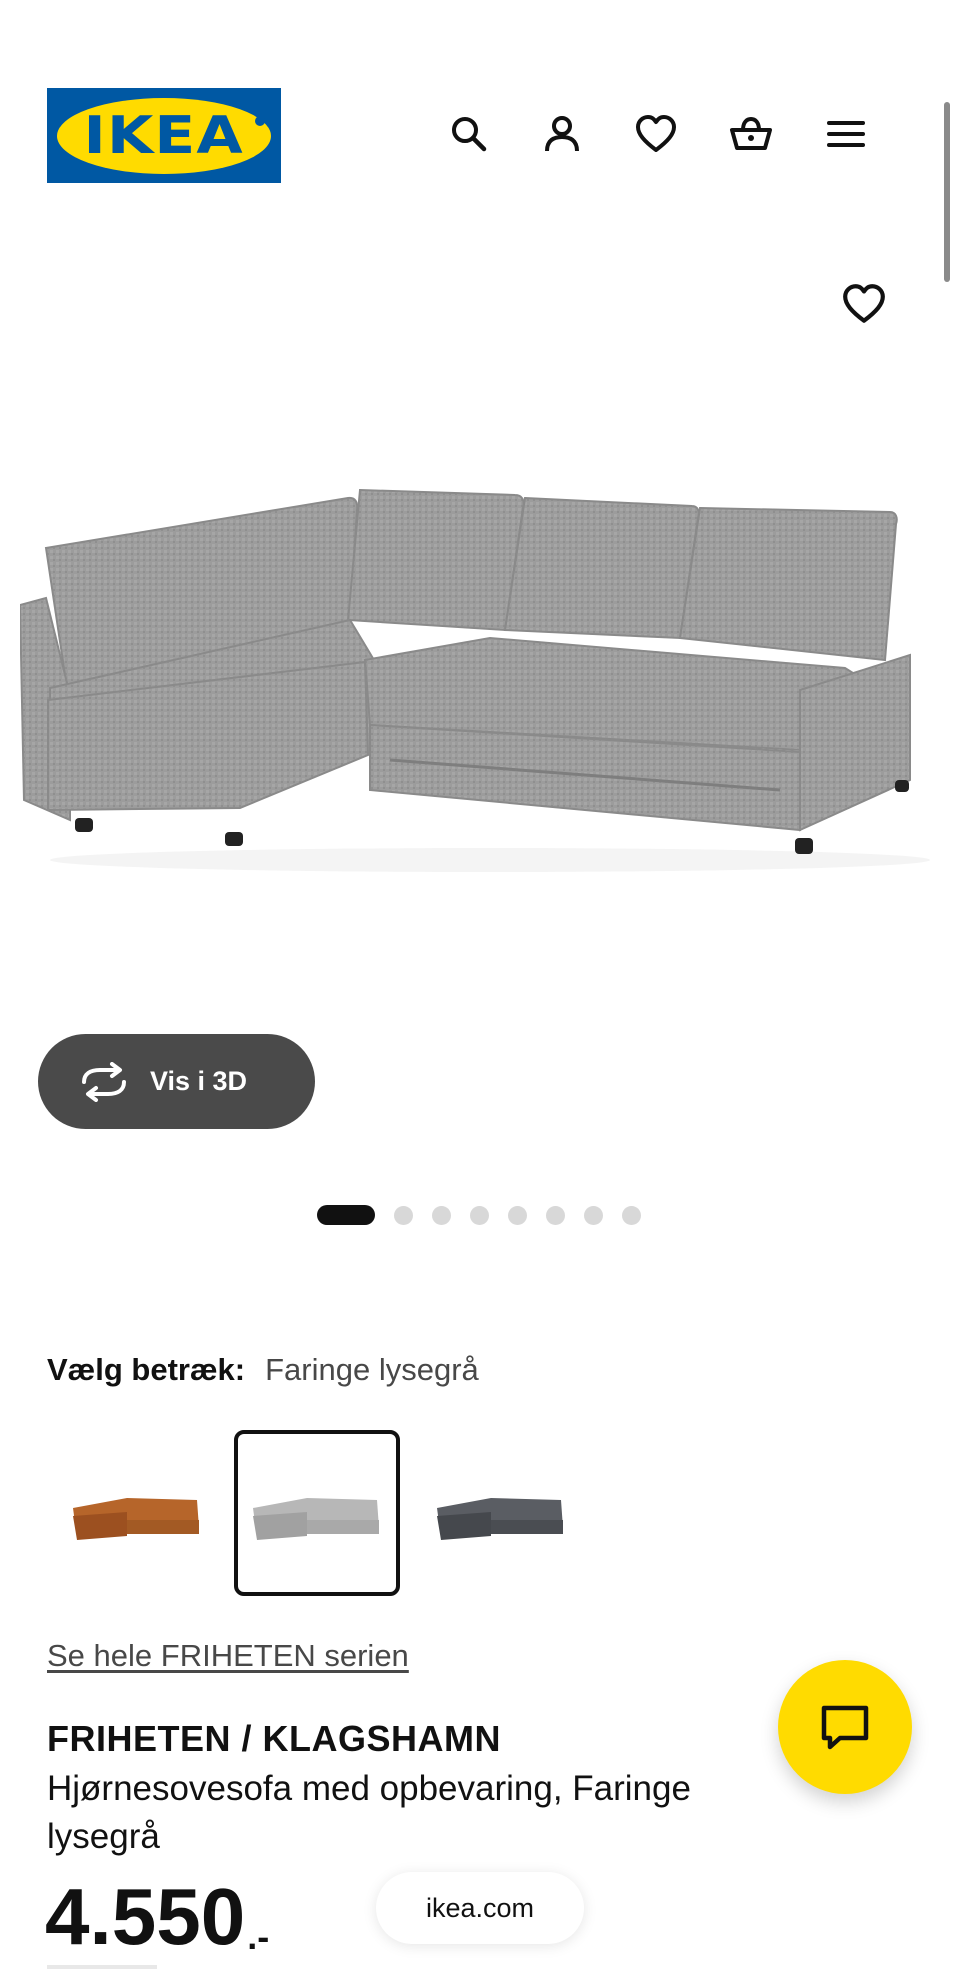 The width and height of the screenshot is (960, 1980). What do you see at coordinates (260, 121) in the screenshot?
I see `registered-mark` at bounding box center [260, 121].